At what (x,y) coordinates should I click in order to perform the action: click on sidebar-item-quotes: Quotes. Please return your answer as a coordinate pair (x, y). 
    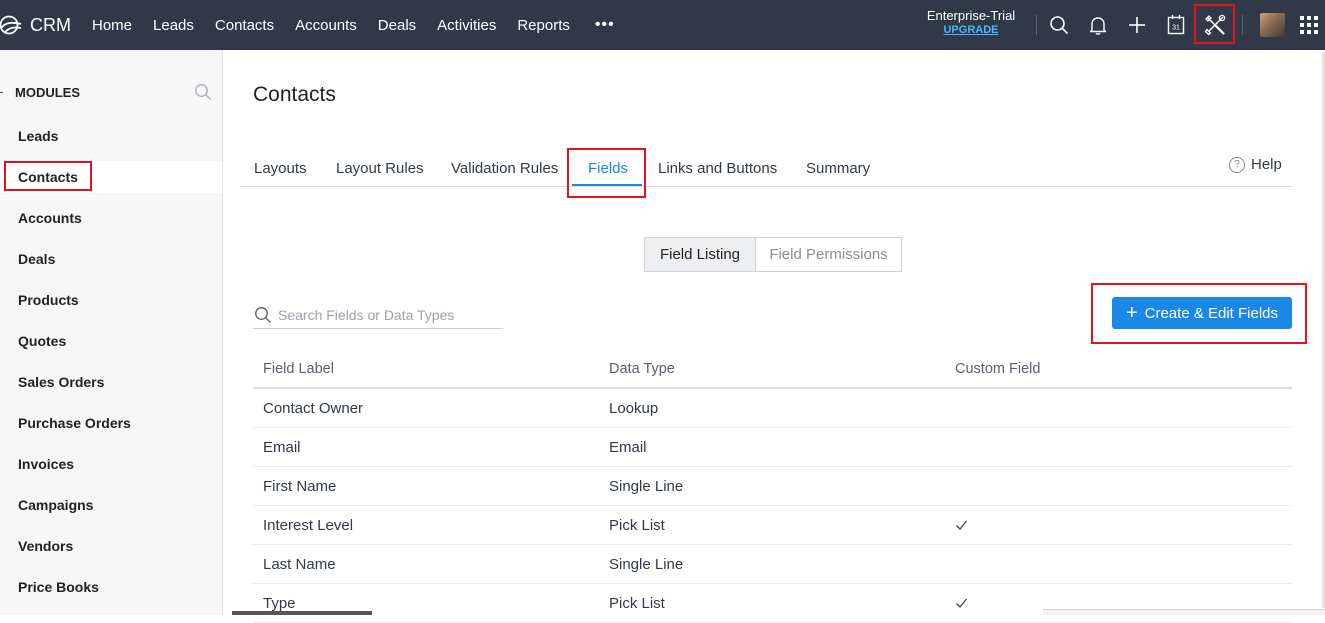
    Looking at the image, I should click on (111, 341).